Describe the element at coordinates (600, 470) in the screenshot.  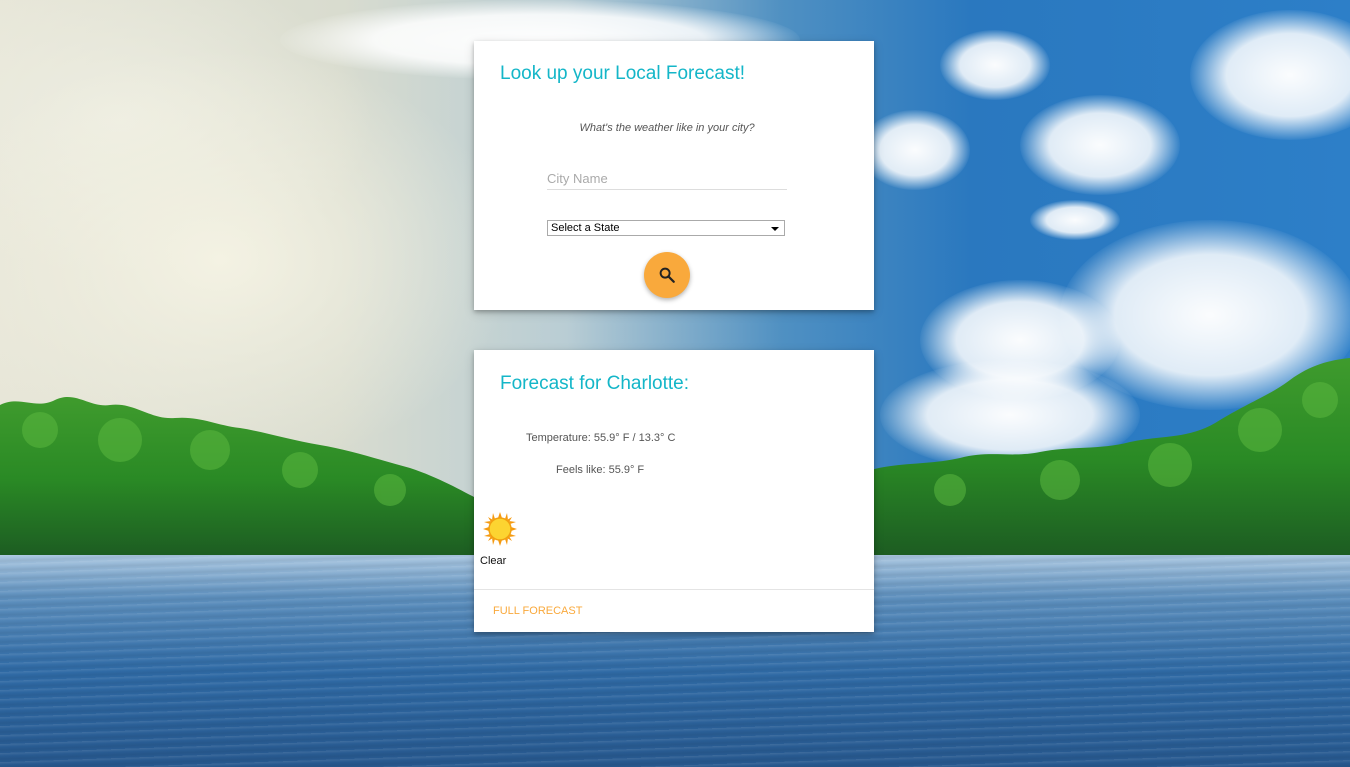
I see `feels-like-text: Feels like: 55.9° F` at that location.